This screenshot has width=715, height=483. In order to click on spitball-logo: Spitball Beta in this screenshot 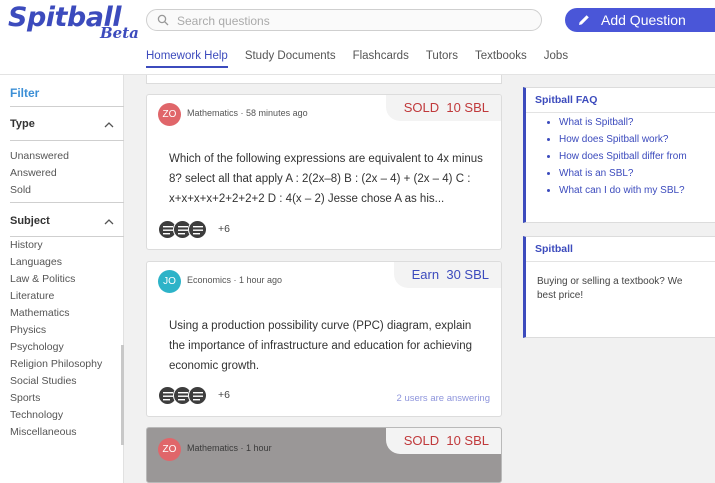, I will do `click(73, 22)`.